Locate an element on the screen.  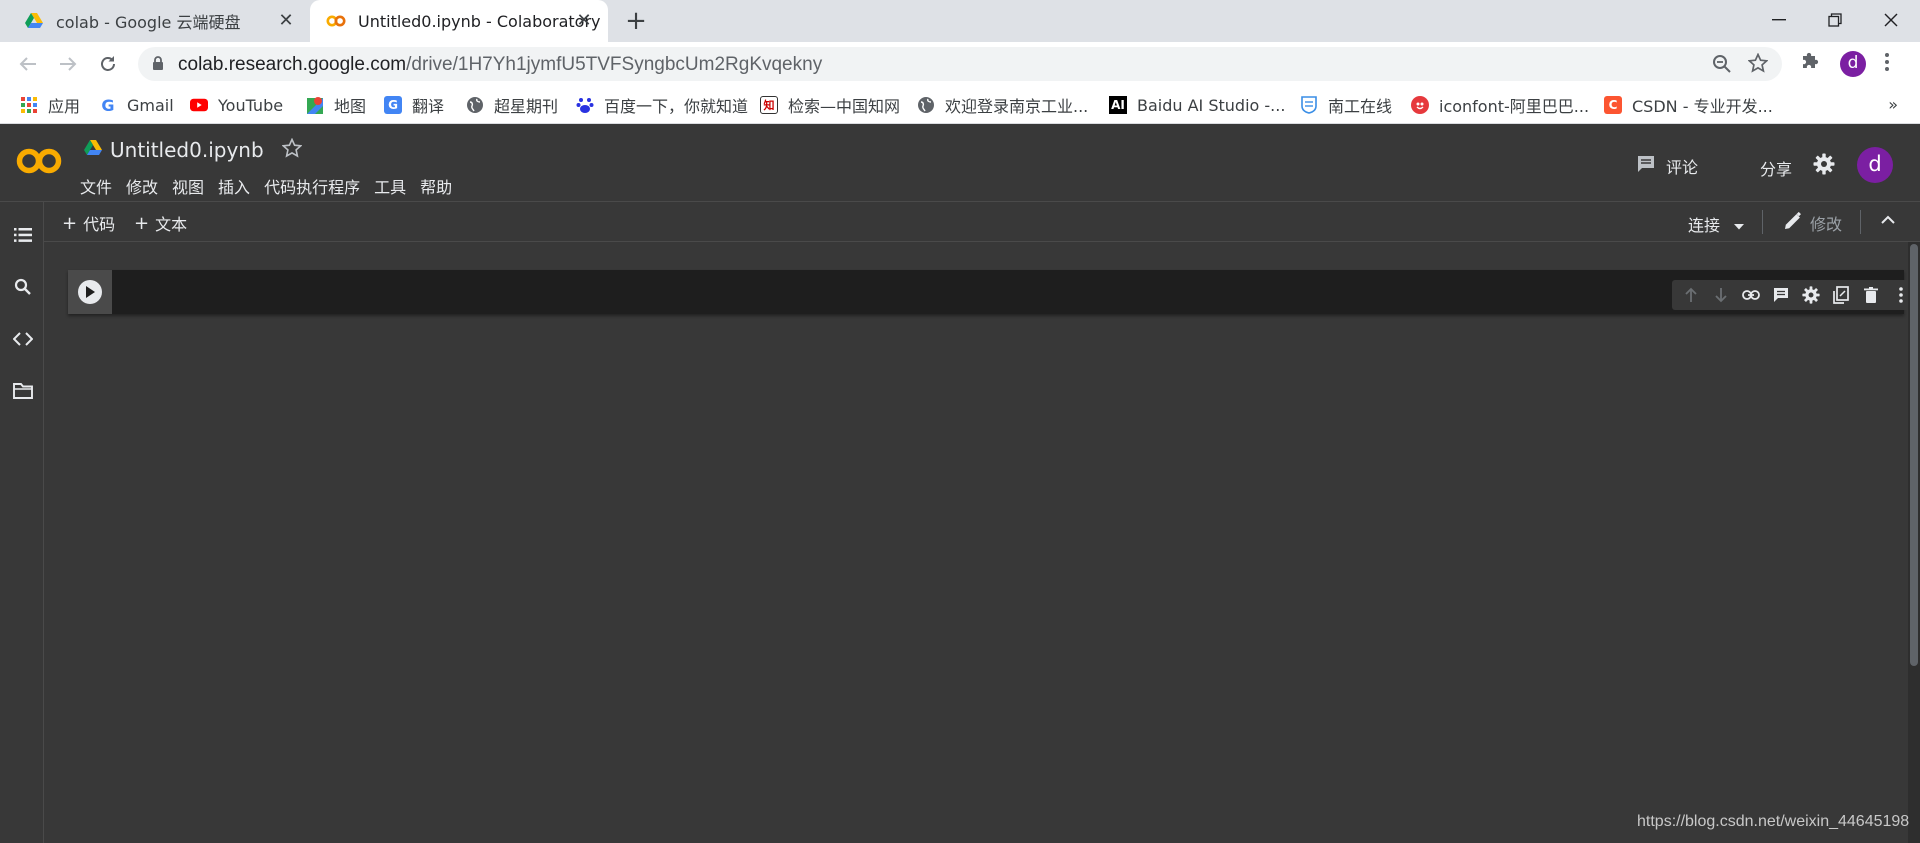
bookmark-star-icon is located at coordinates (1758, 64).